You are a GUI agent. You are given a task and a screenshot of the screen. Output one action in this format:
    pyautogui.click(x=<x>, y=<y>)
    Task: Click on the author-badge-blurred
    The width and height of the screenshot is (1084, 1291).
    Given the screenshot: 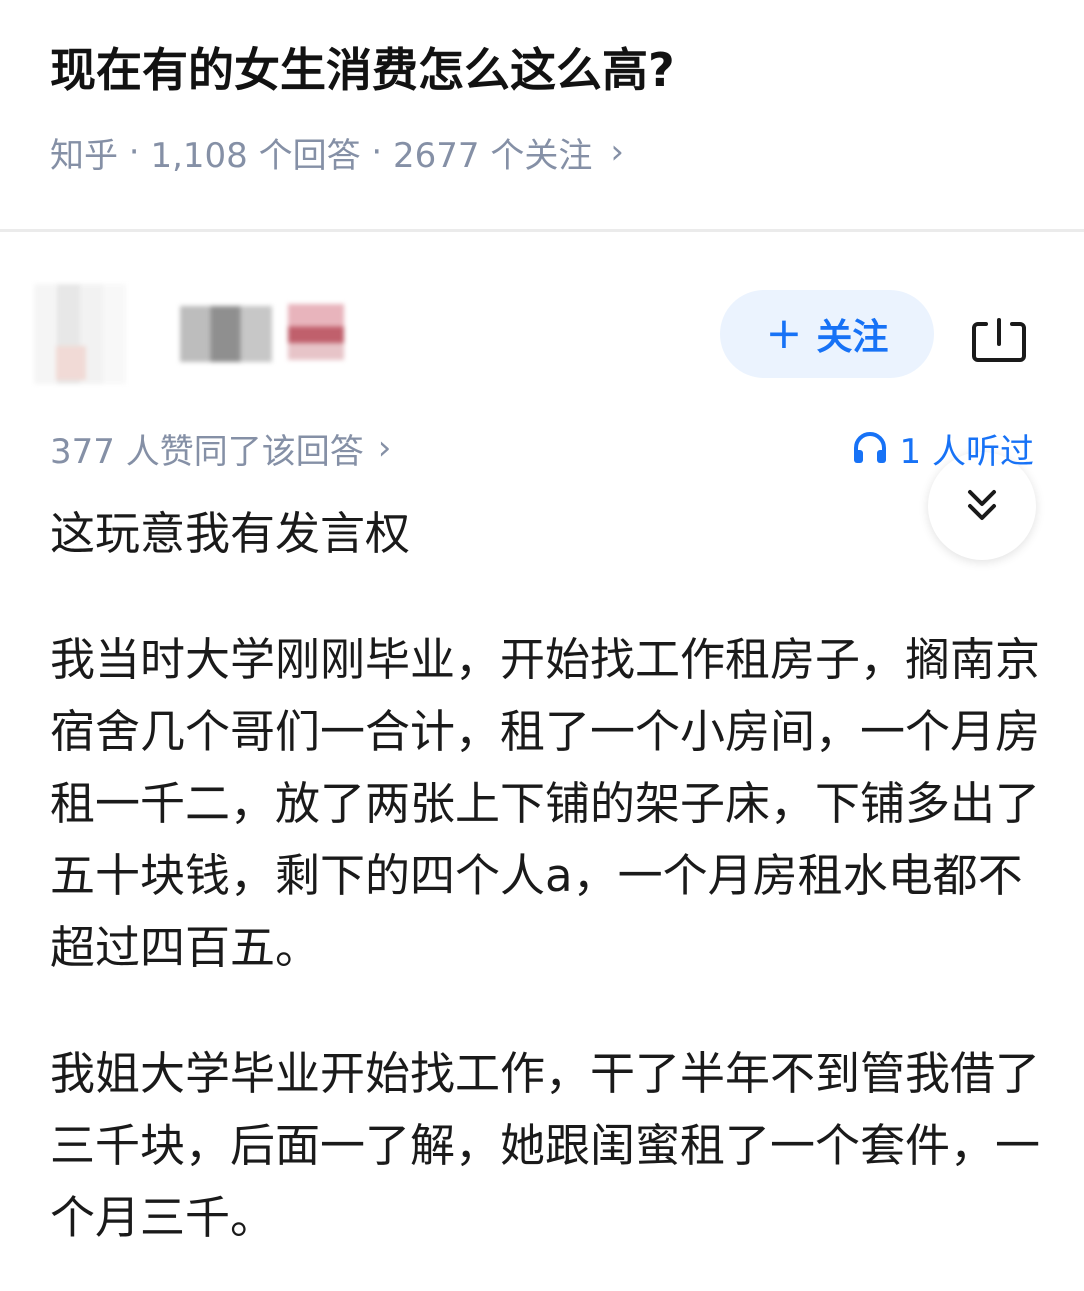 What is the action you would take?
    pyautogui.click(x=316, y=332)
    